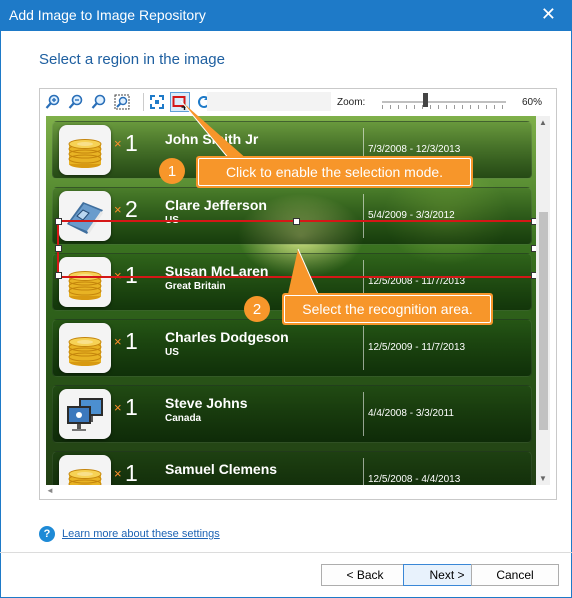  I want to click on callout-1-pointer, so click(214, 130).